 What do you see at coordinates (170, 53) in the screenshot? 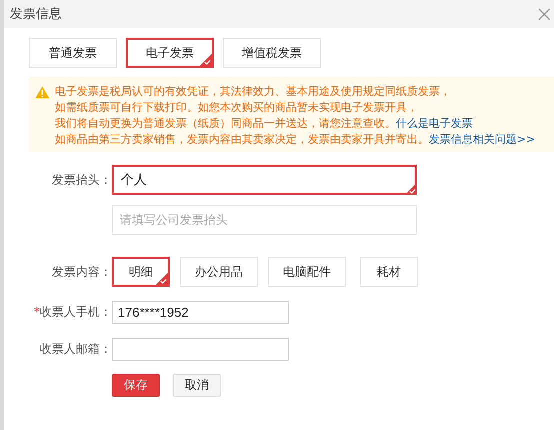
I see `invoice-type-tab: 电子发票` at bounding box center [170, 53].